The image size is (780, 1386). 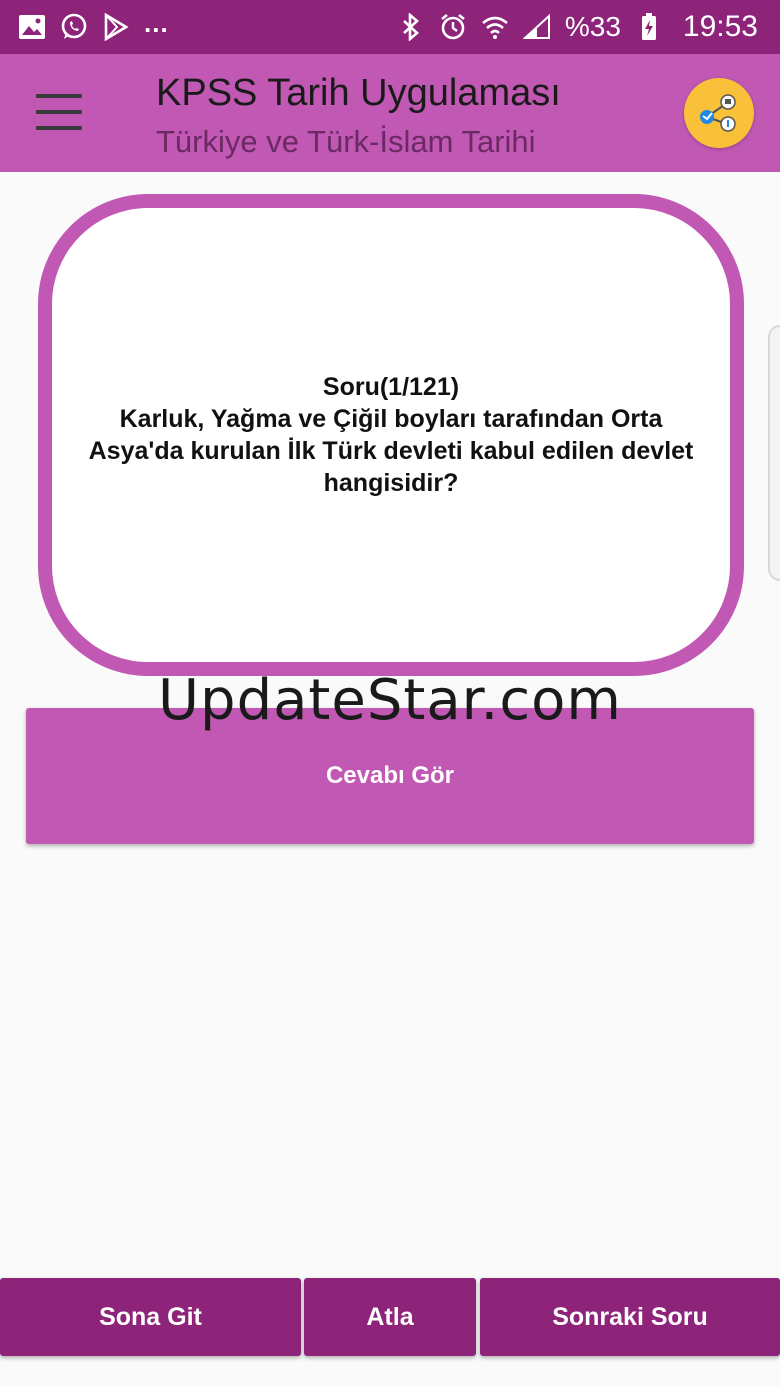 I want to click on skip-button: Atla, so click(x=390, y=1317).